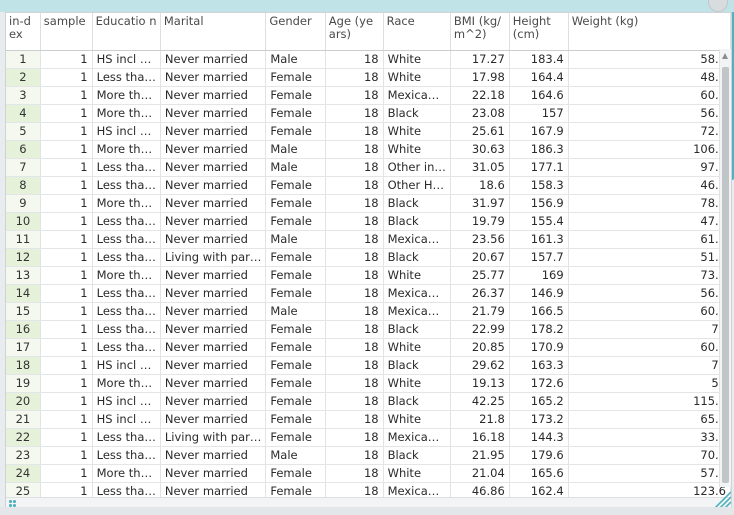 The height and width of the screenshot is (515, 734). What do you see at coordinates (539, 365) in the screenshot?
I see `table-cell: 163.3` at bounding box center [539, 365].